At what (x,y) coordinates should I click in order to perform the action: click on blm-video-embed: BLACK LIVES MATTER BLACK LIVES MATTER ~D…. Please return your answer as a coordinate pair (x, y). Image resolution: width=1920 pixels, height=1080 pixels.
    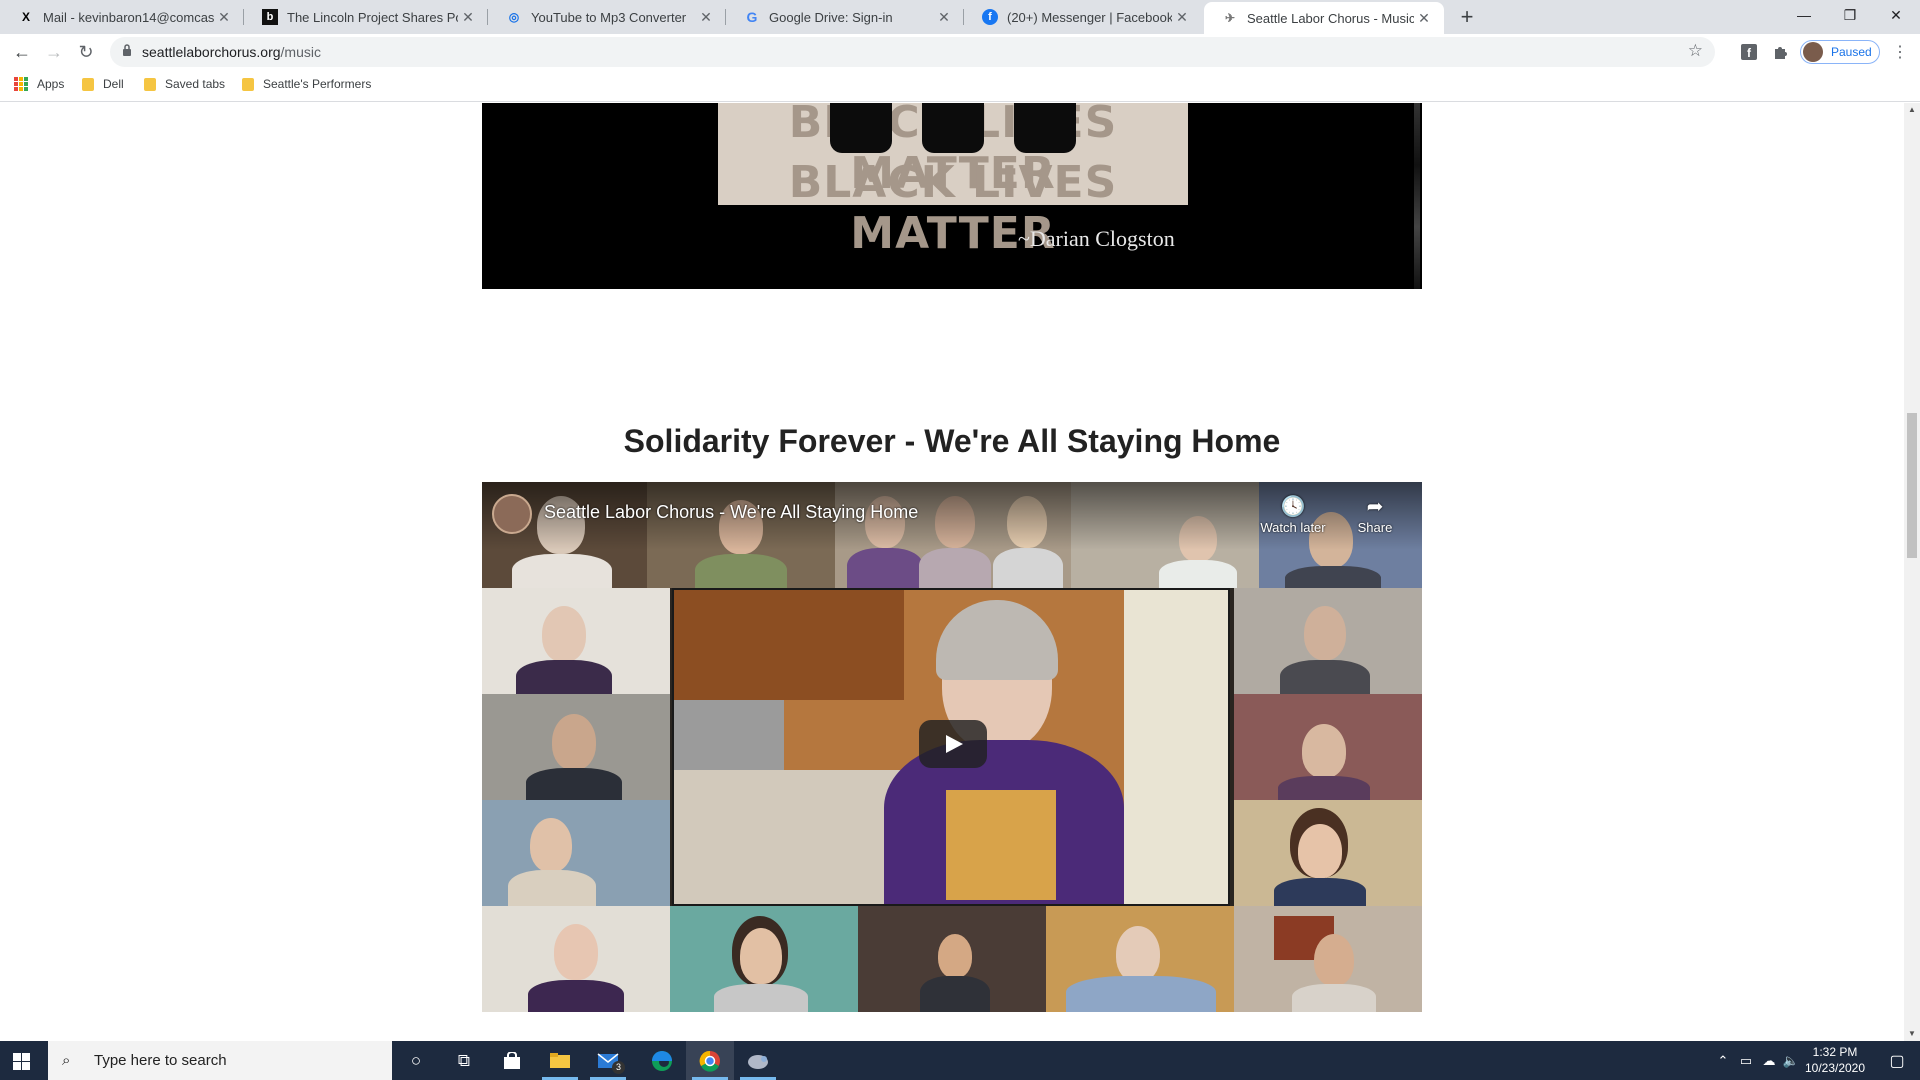
    Looking at the image, I should click on (952, 196).